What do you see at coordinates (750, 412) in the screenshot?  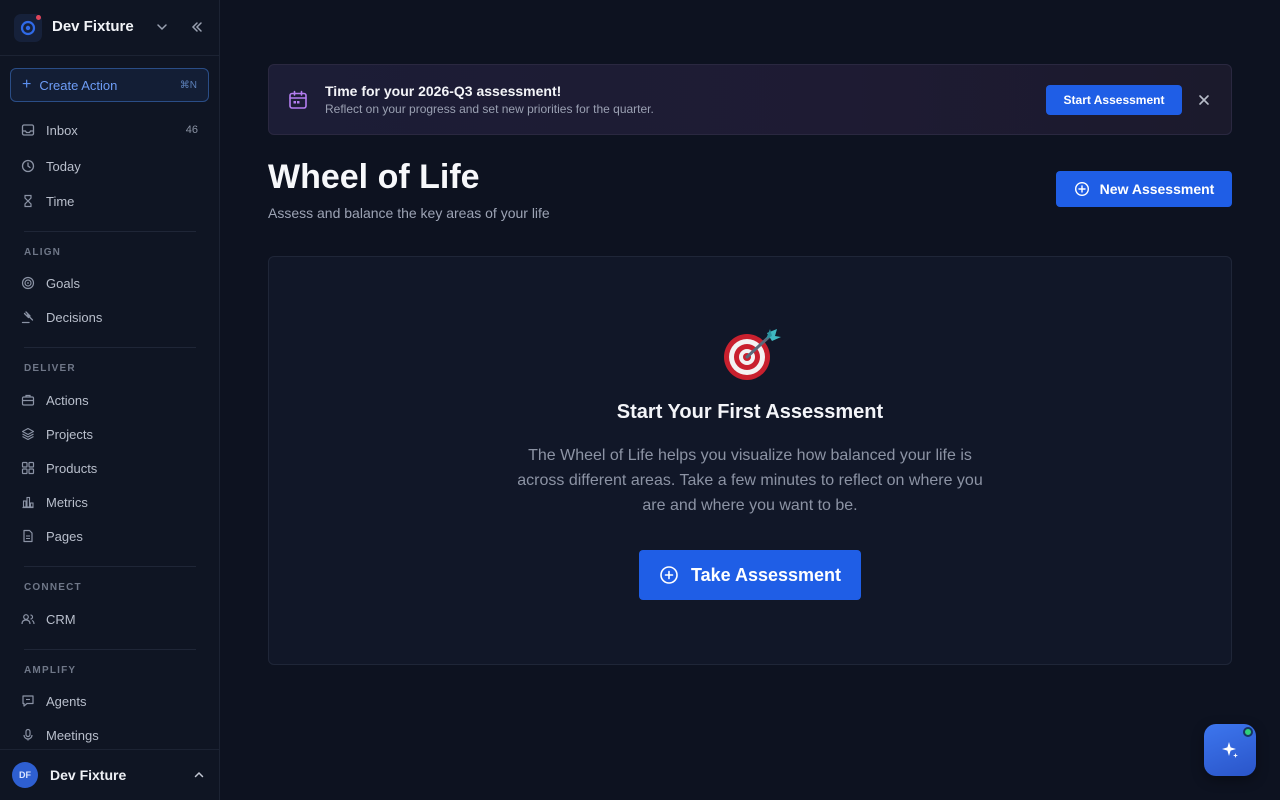 I see `empty-state-title: Start Your First Assessment` at bounding box center [750, 412].